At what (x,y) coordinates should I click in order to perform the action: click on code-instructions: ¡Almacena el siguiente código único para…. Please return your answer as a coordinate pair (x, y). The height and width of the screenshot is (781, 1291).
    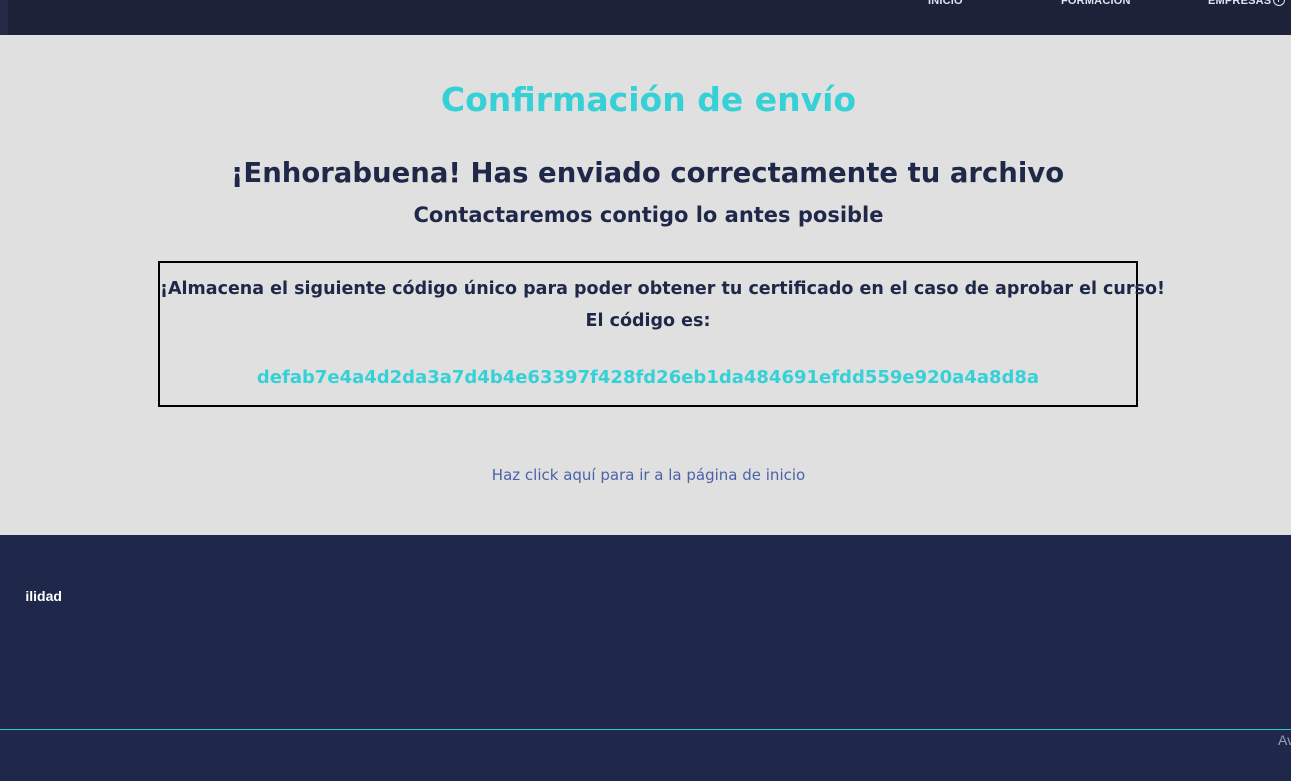
    Looking at the image, I should click on (662, 289).